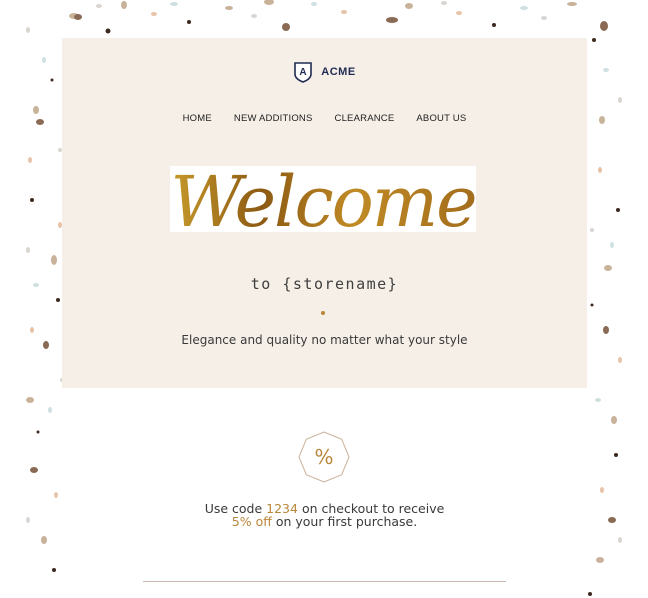  Describe the element at coordinates (323, 313) in the screenshot. I see `decorative-dot` at that location.